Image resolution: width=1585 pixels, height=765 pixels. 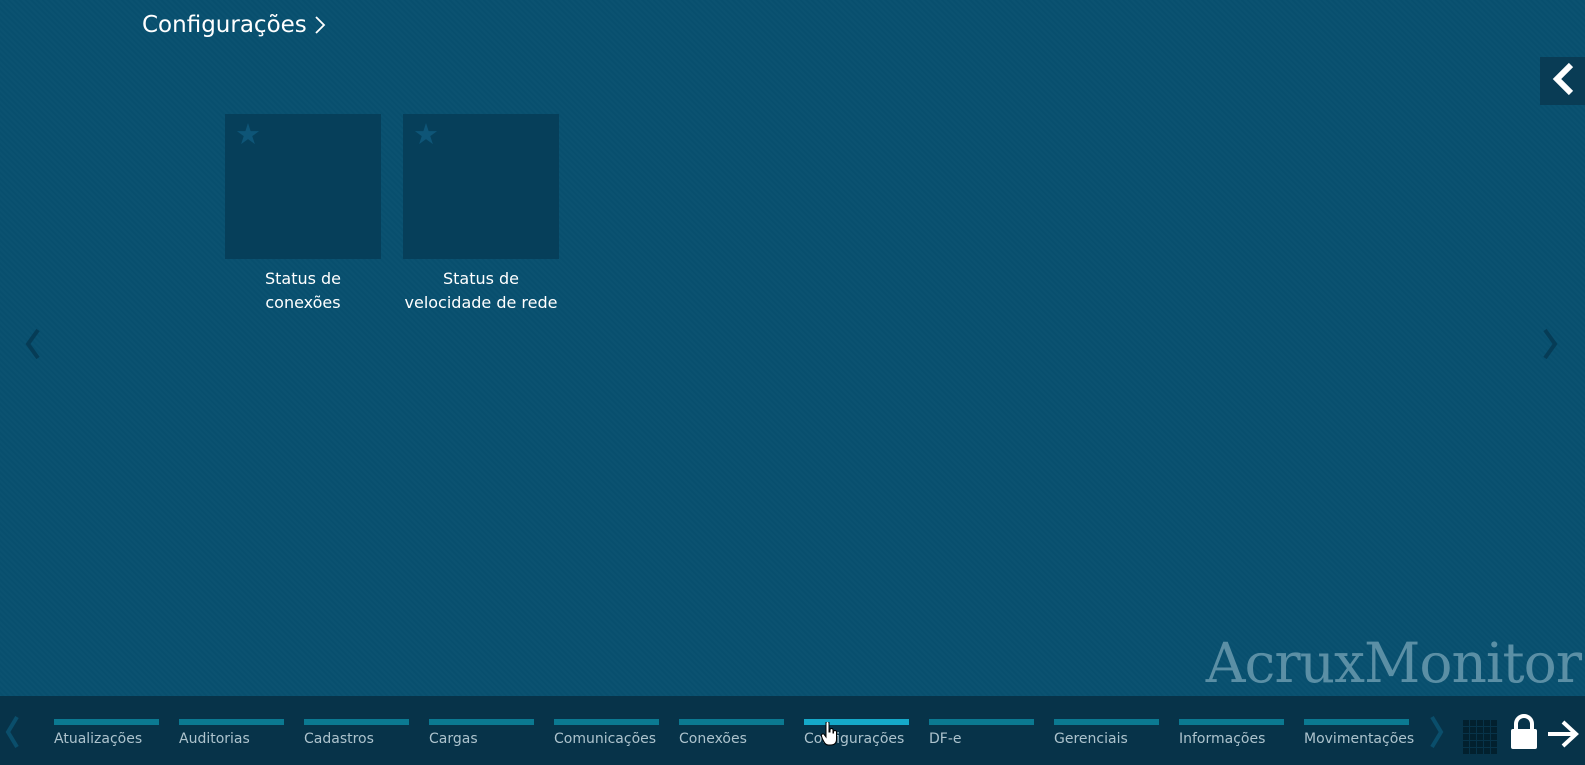 I want to click on tab-label: Cadastros, so click(x=339, y=739).